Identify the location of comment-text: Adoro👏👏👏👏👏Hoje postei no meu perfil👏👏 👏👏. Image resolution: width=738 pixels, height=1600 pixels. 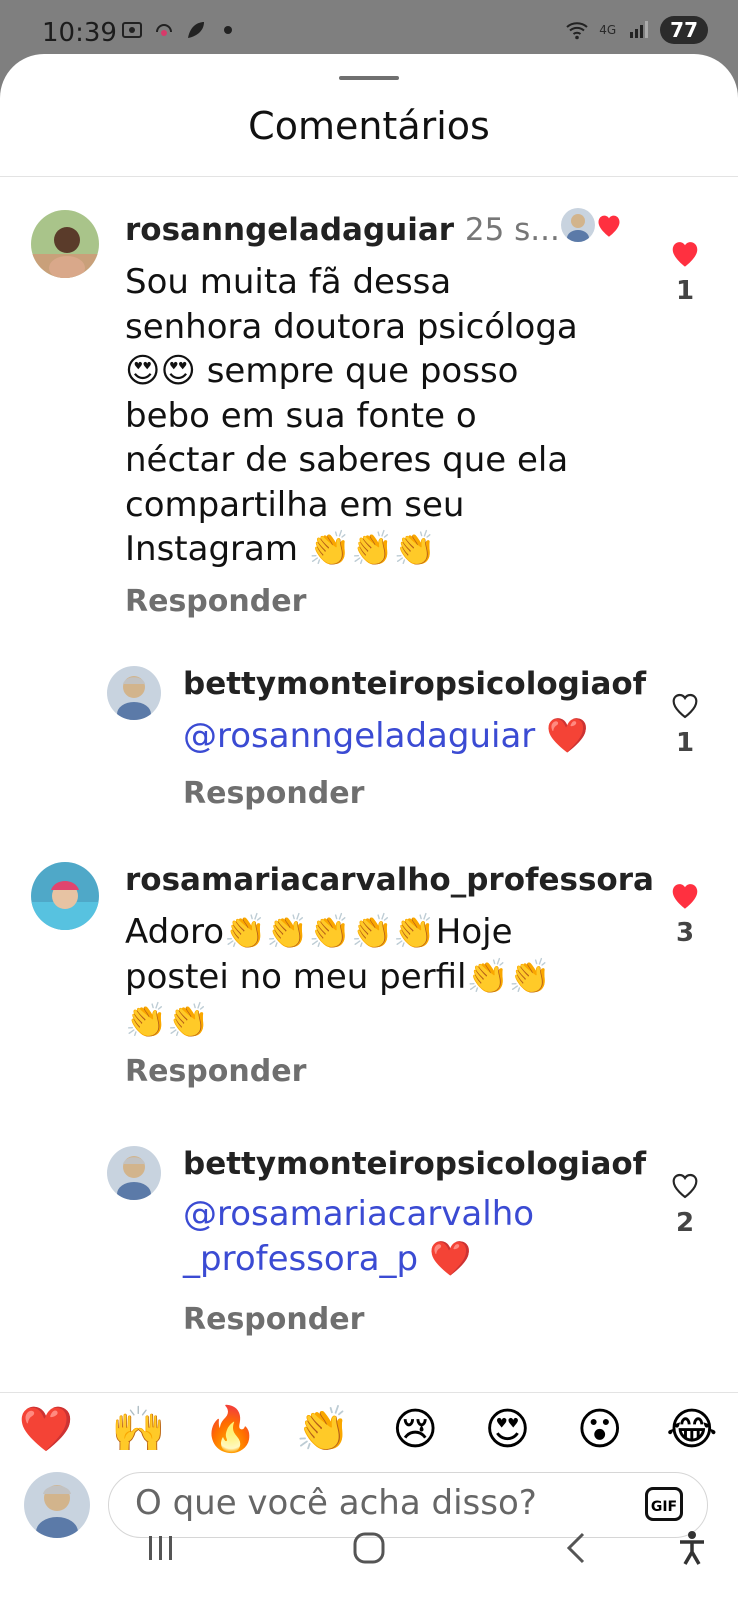
(338, 976).